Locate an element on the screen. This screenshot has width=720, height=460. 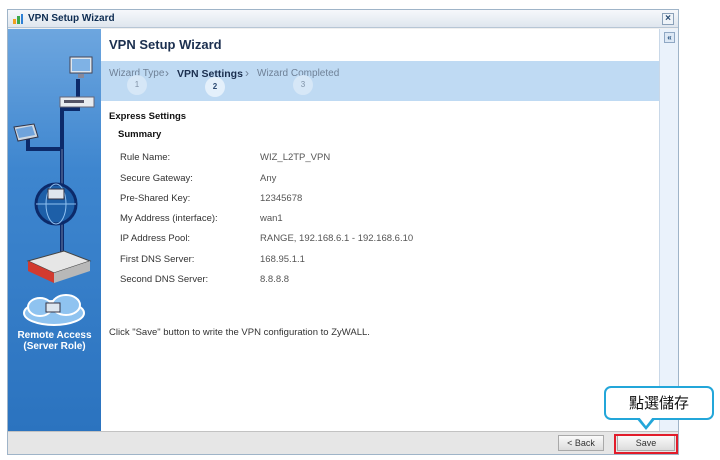
back-button: < Back is located at coordinates (581, 443).